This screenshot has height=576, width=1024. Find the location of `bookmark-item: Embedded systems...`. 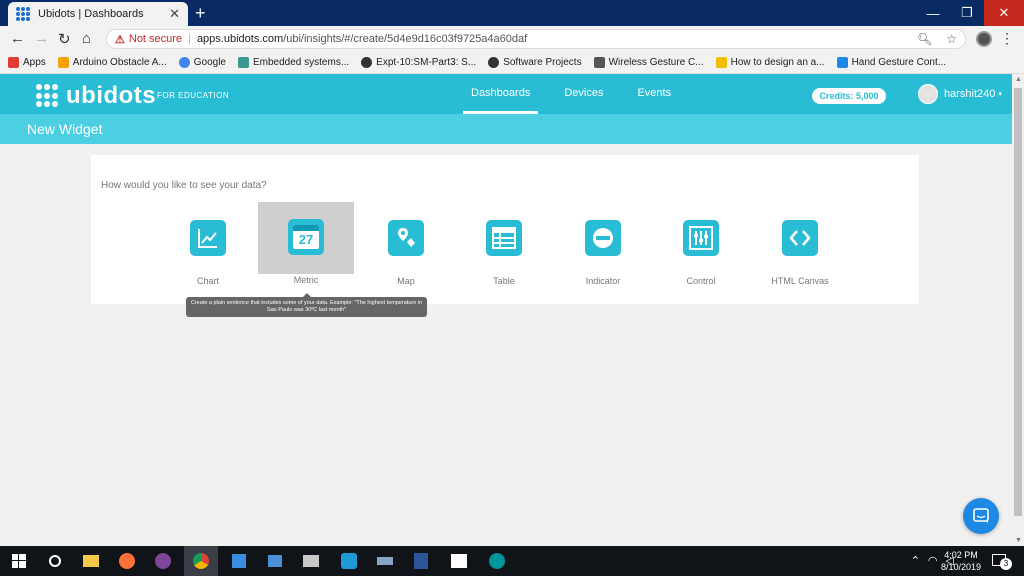

bookmark-item: Embedded systems... is located at coordinates (293, 62).